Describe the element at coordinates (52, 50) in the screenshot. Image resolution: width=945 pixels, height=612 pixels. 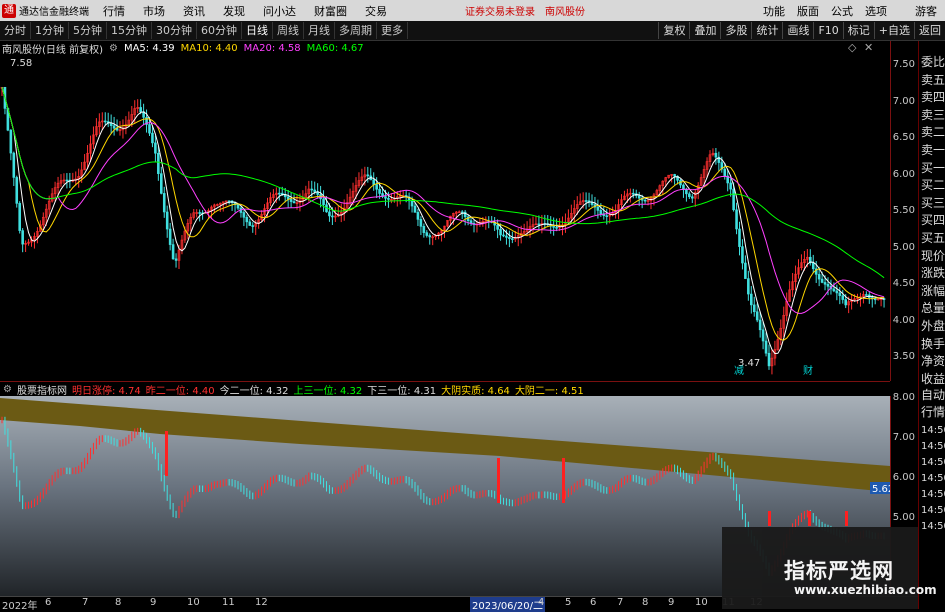
I see `chart-title: 南风股份(日线 前复权)` at that location.